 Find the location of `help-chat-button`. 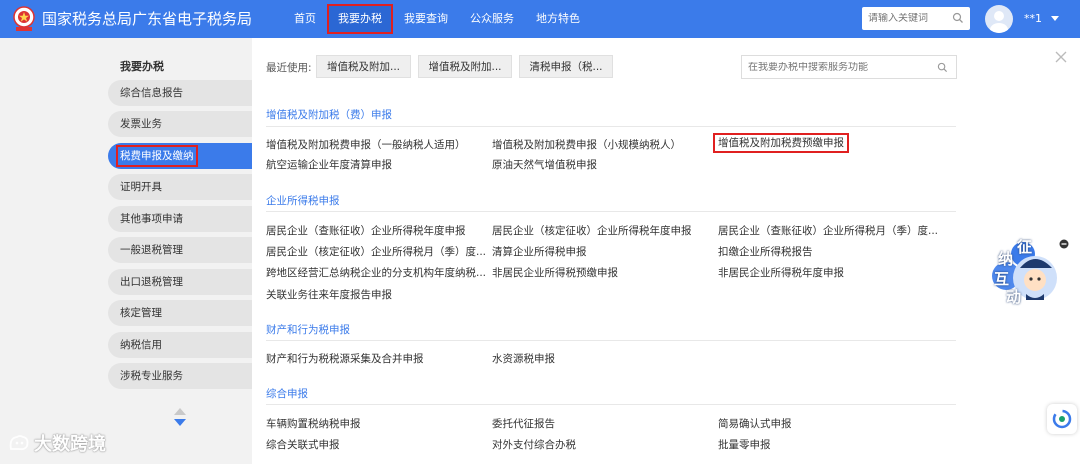

help-chat-button is located at coordinates (1062, 419).